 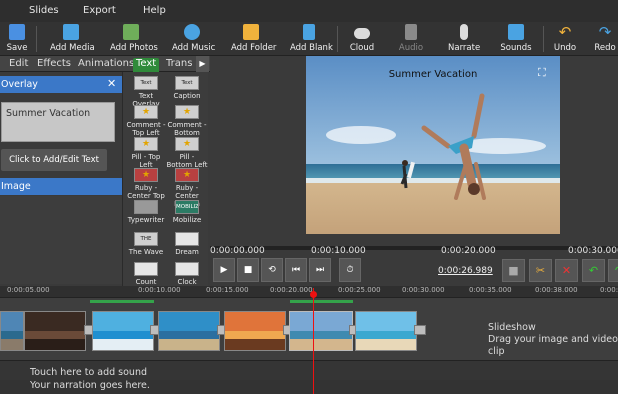 What do you see at coordinates (192, 32) in the screenshot?
I see `add-music-icon` at bounding box center [192, 32].